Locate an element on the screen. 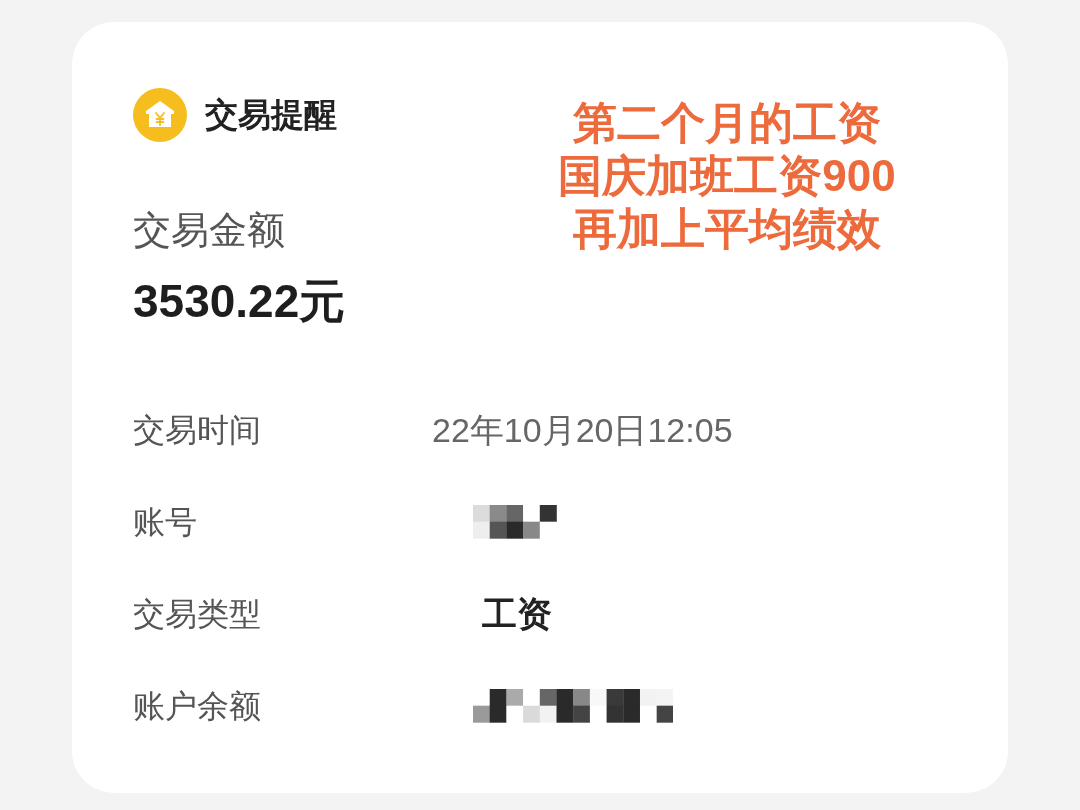 The width and height of the screenshot is (1080, 810). field-label: 交易时间 is located at coordinates (197, 430).